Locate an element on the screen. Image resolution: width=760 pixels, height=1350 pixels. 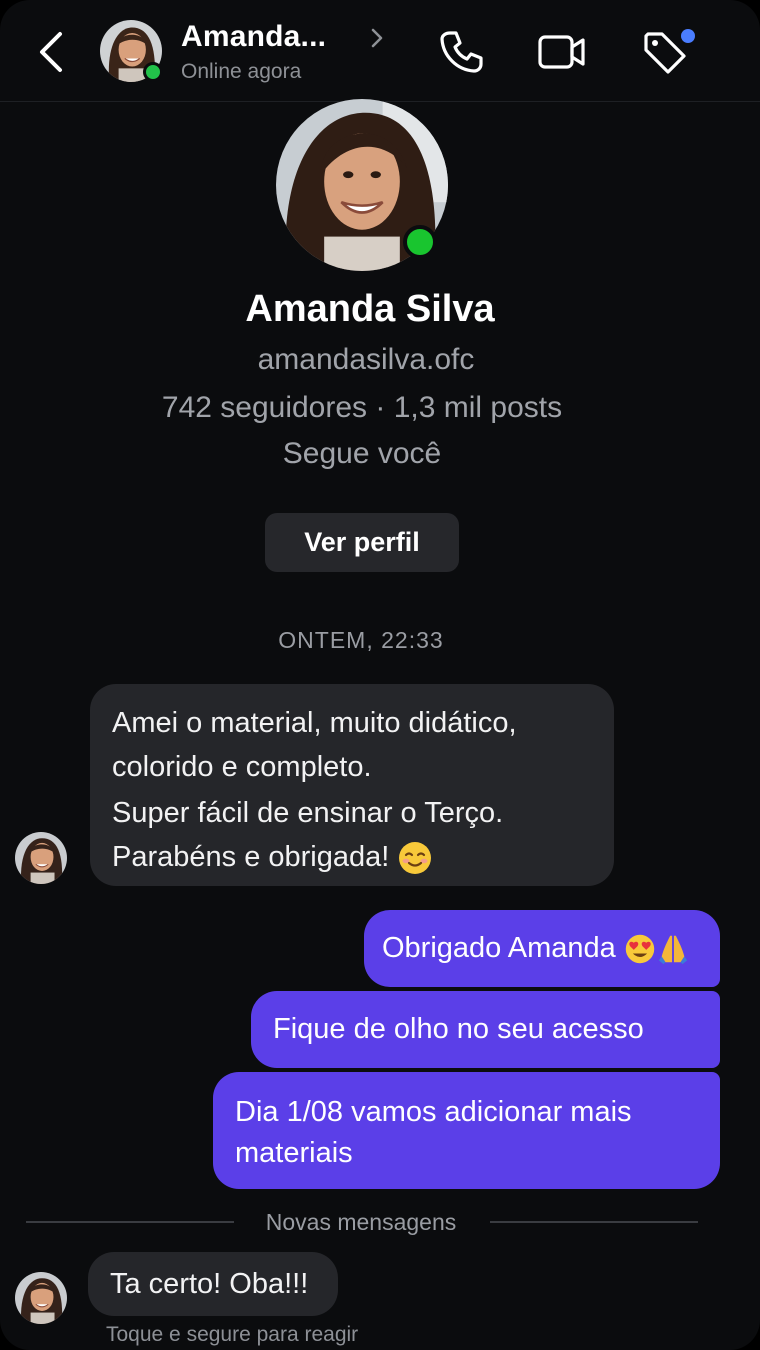
new-messages-divider: Novas mensagens is located at coordinates (361, 1222).